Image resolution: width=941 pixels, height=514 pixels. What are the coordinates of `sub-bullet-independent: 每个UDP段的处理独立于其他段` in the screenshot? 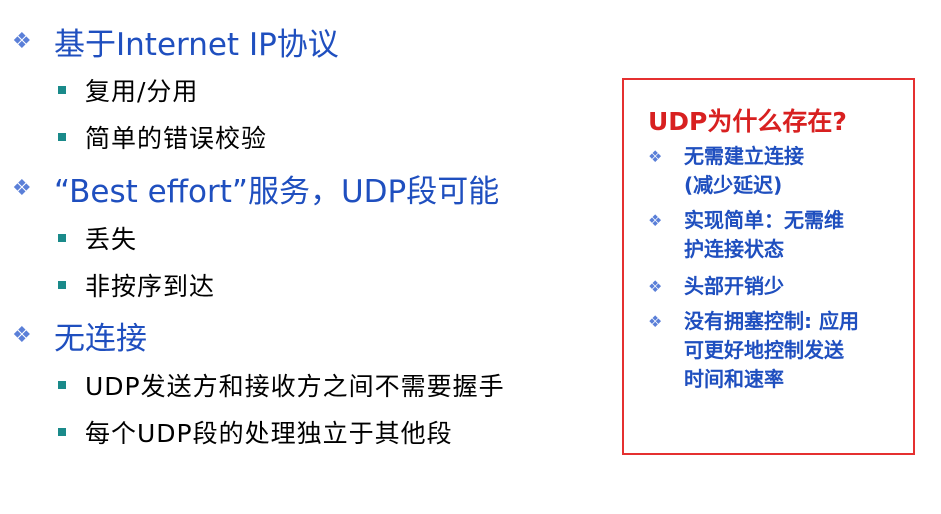 It's located at (255, 432).